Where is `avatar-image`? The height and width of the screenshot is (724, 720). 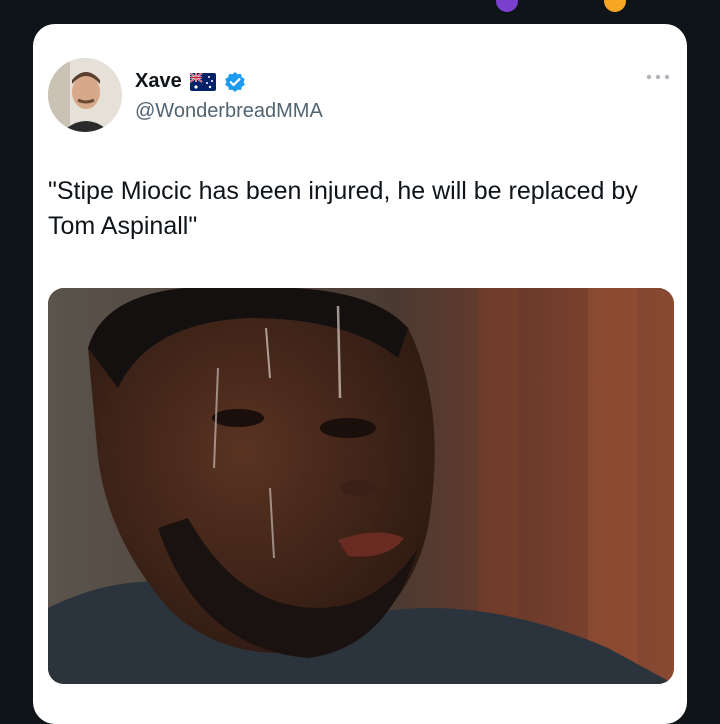 avatar-image is located at coordinates (85, 95).